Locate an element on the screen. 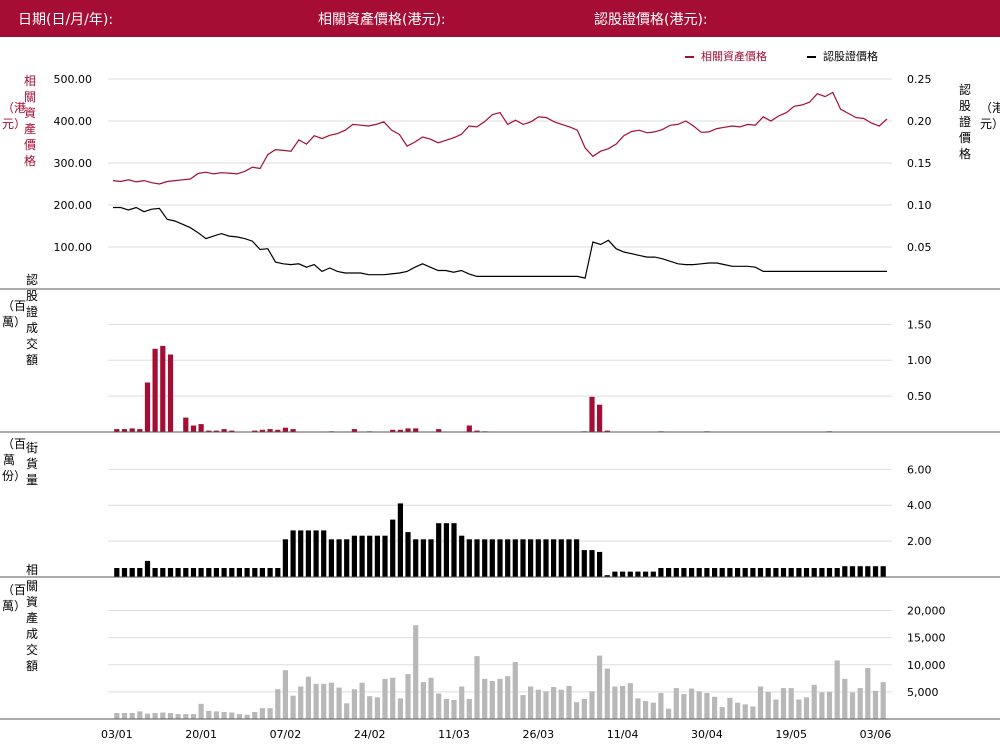  price-right-tick-label: 0.15 is located at coordinates (919, 163).